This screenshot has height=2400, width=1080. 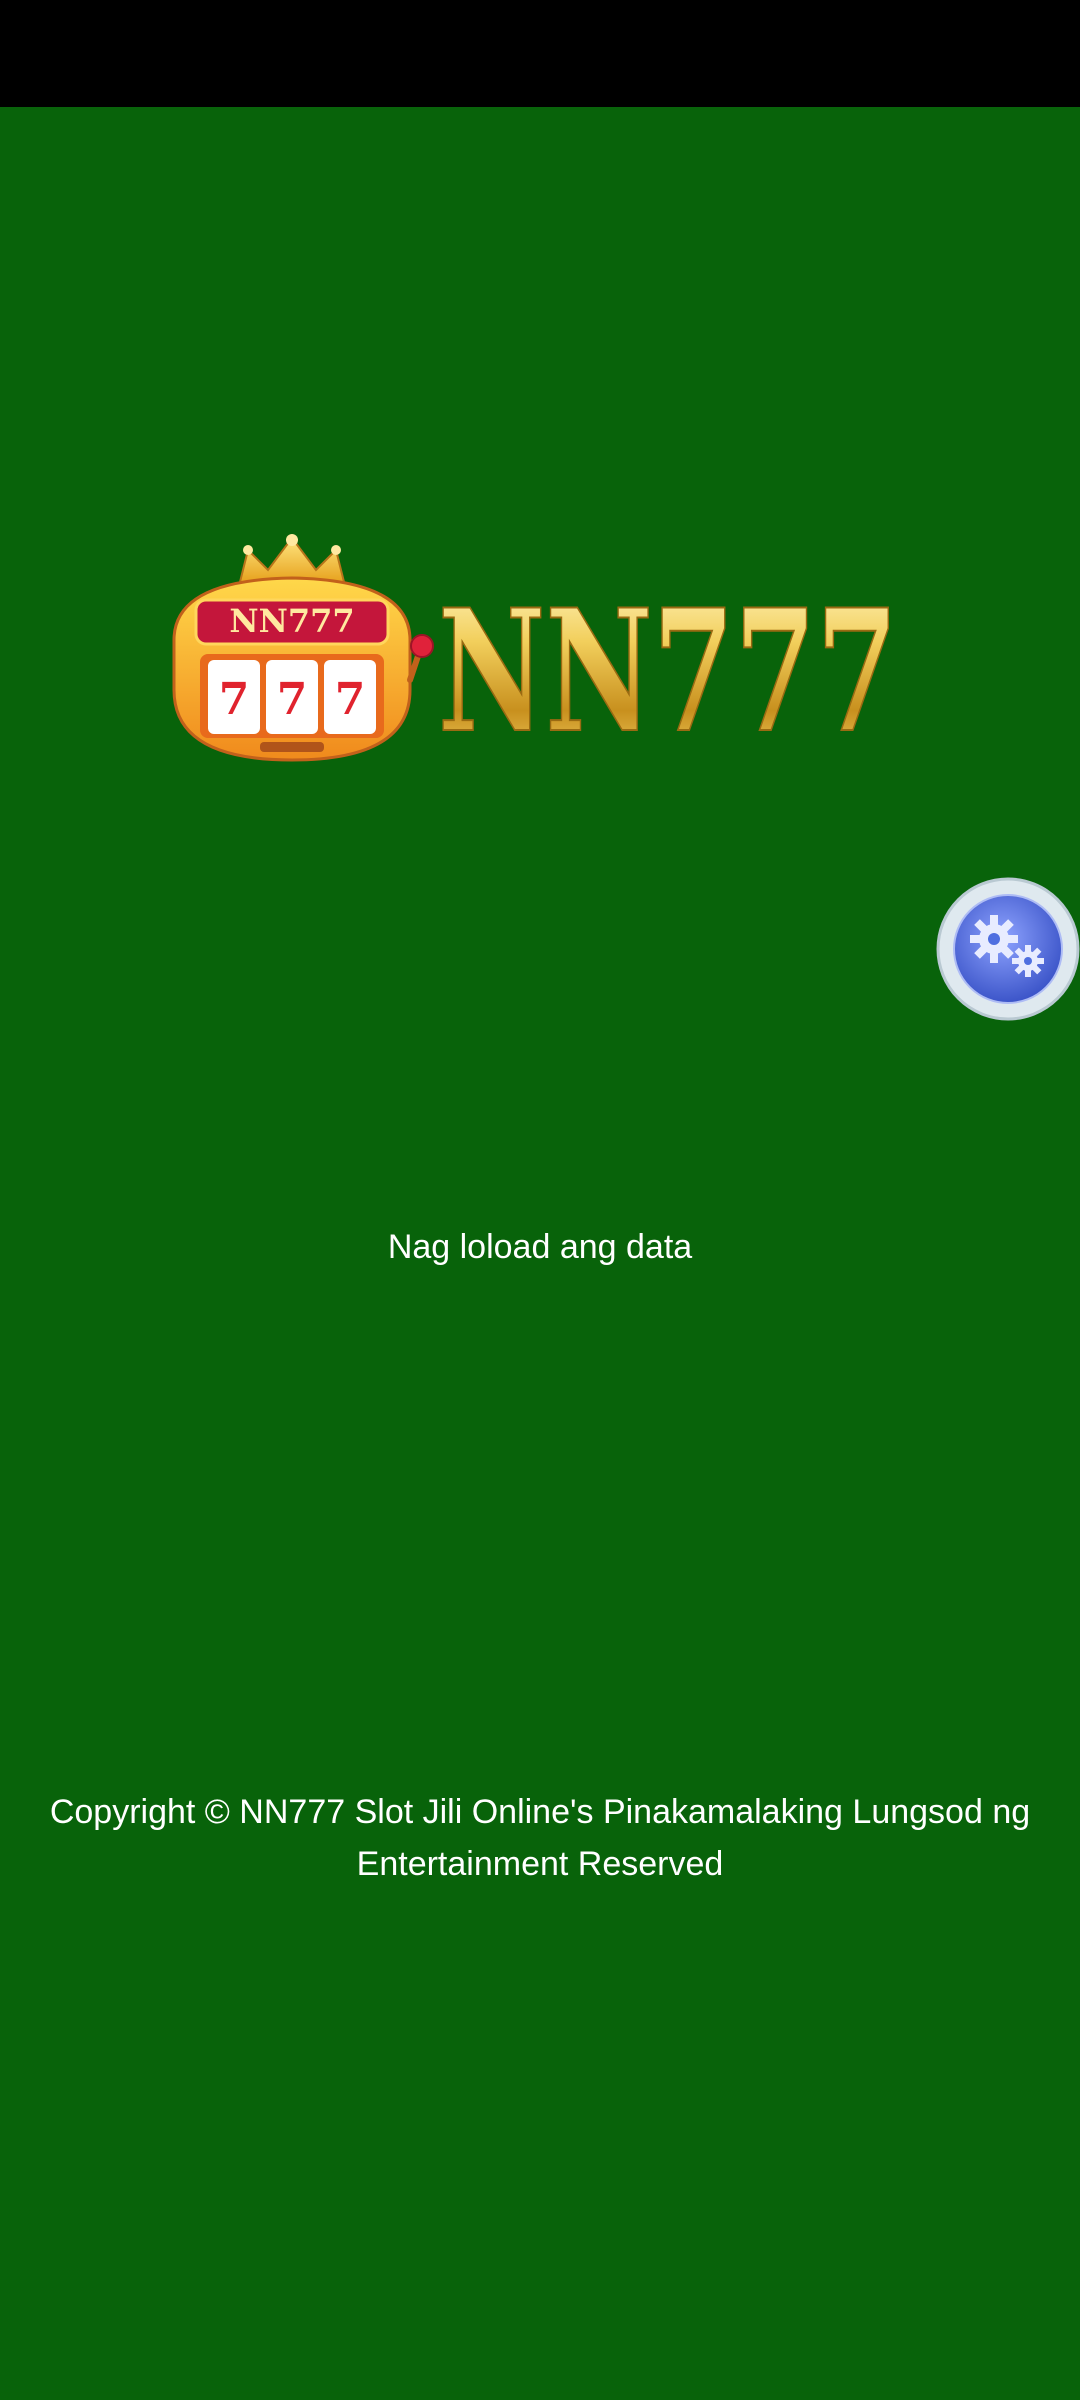 What do you see at coordinates (291, 621) in the screenshot?
I see `logo-badge-text: NN777` at bounding box center [291, 621].